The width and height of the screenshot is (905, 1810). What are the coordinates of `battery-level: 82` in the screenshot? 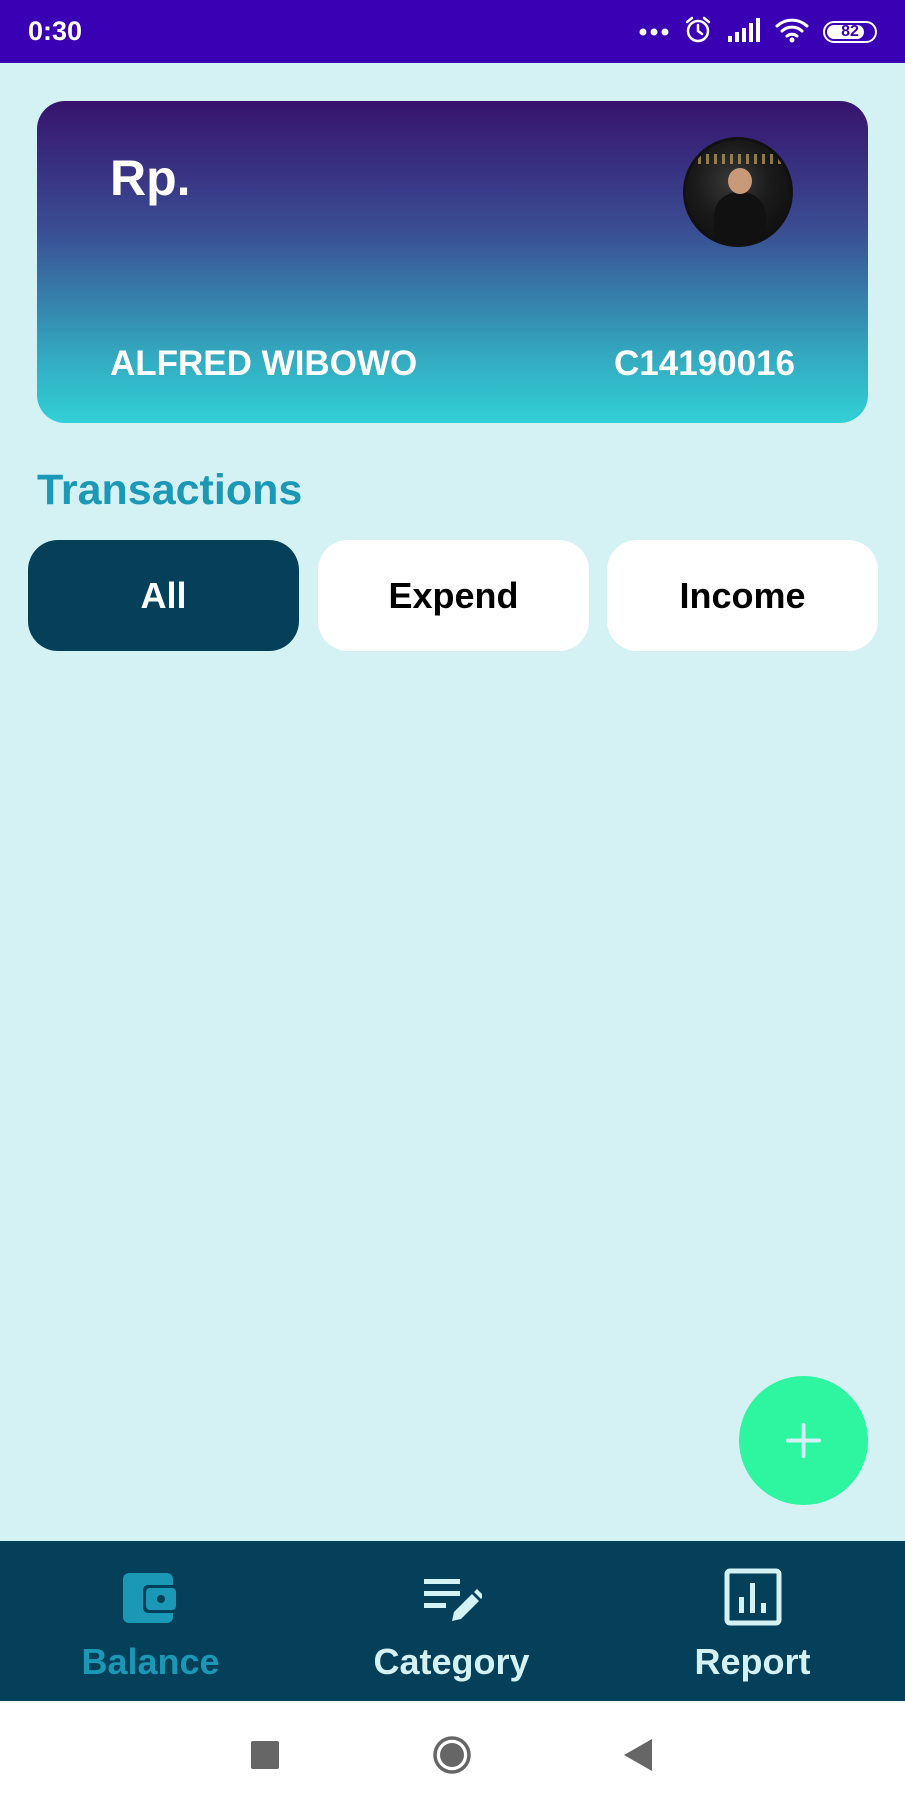 It's located at (850, 31).